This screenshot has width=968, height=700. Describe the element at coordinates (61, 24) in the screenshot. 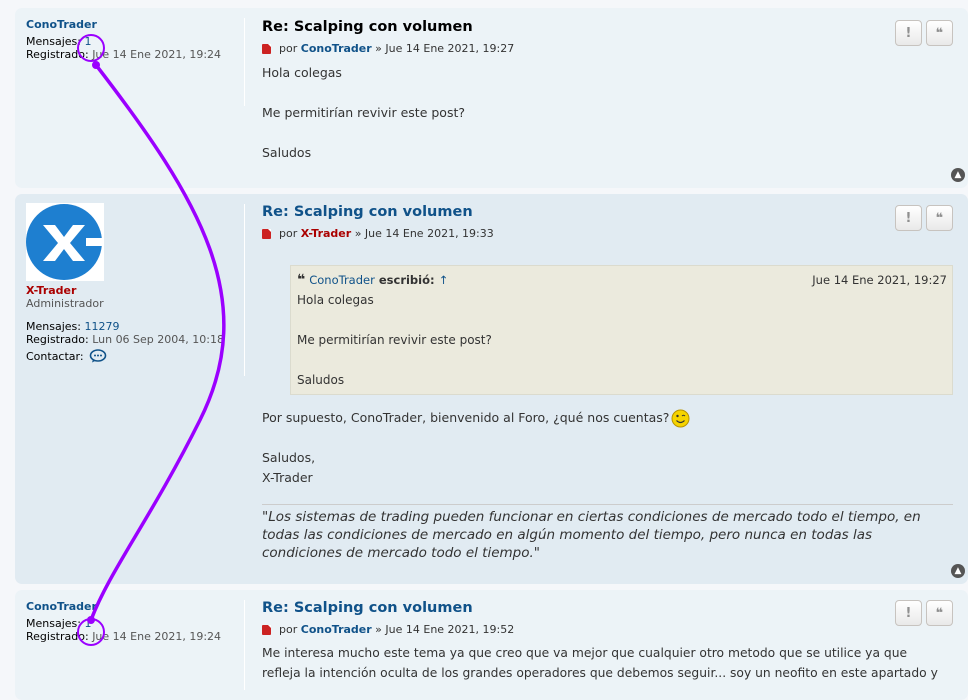

I see `post-1-author: ConoTrader` at that location.